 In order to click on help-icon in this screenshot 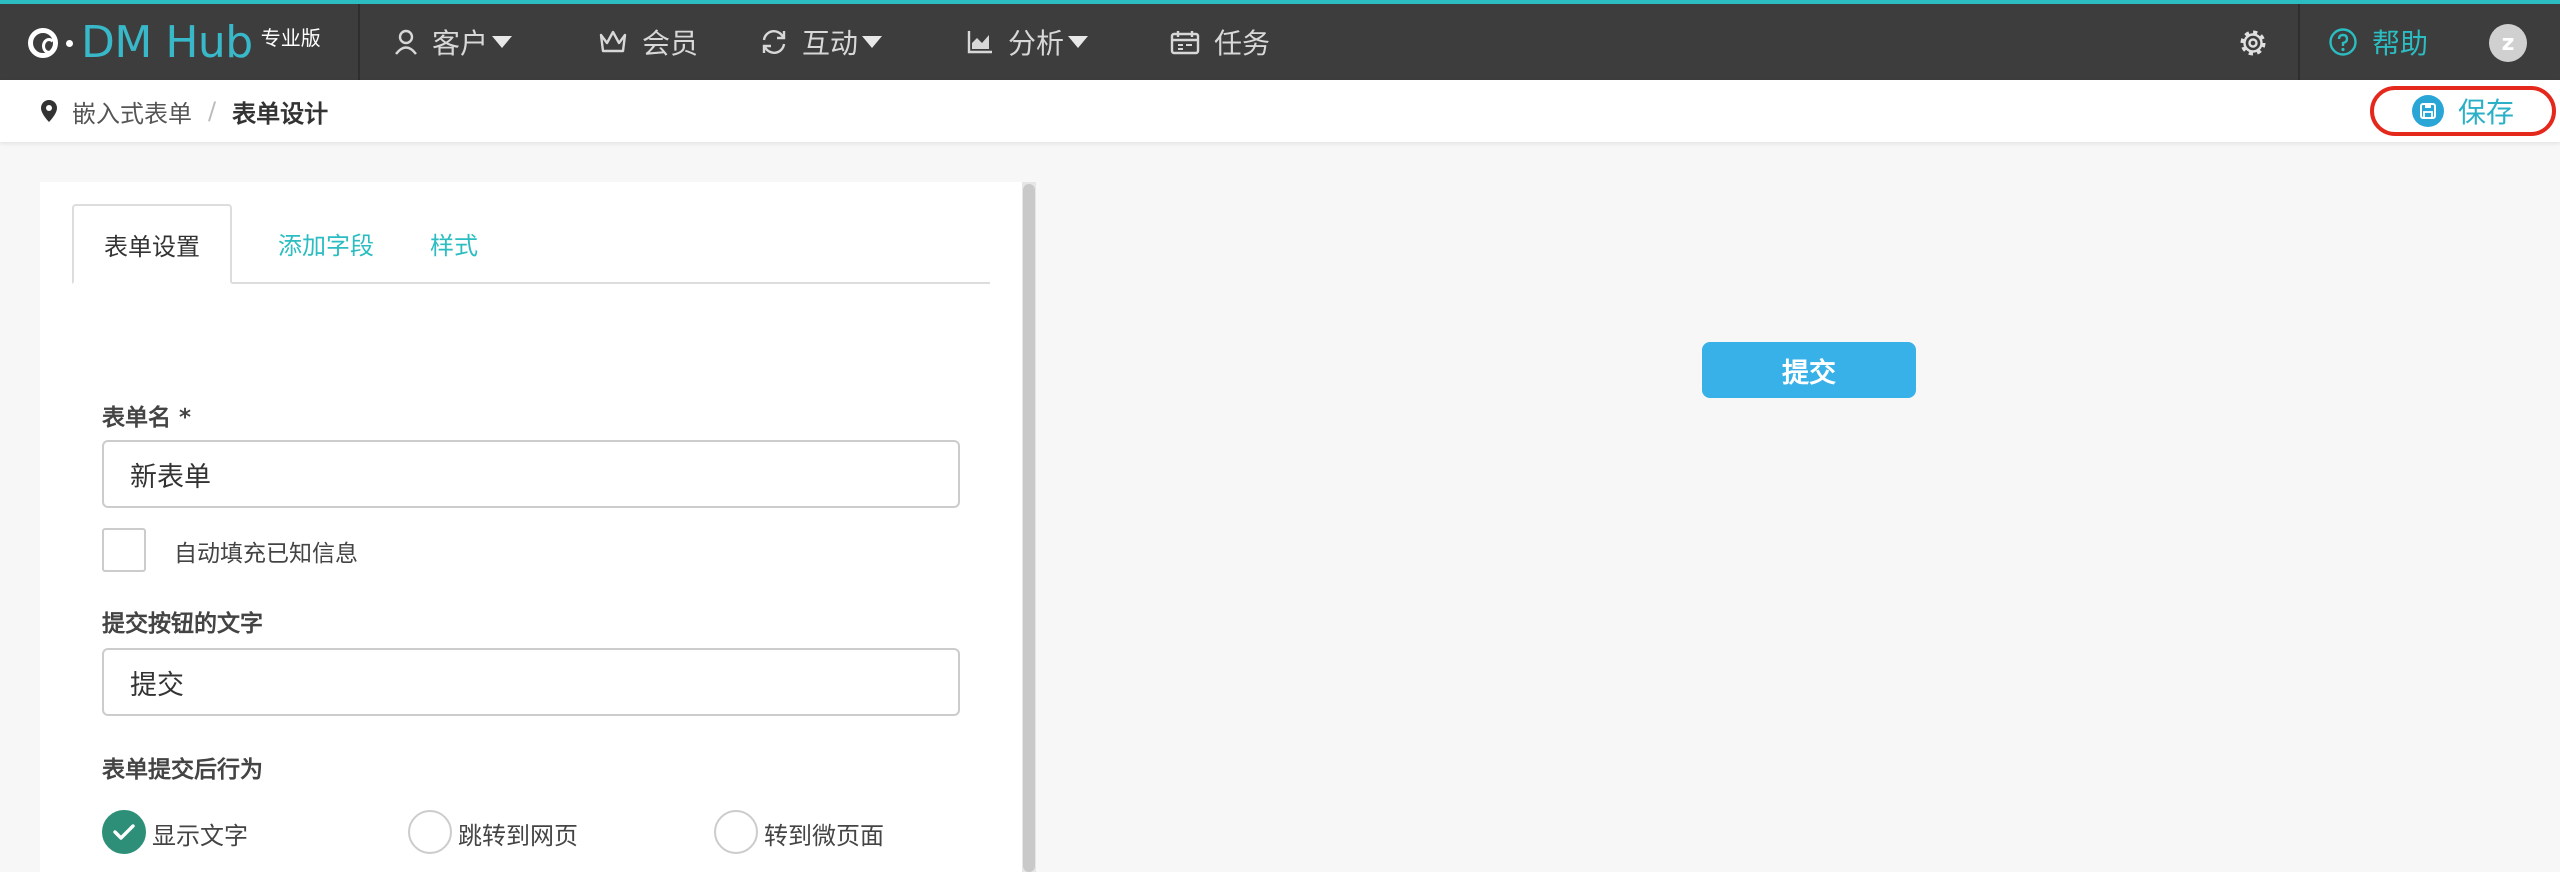, I will do `click(2343, 42)`.